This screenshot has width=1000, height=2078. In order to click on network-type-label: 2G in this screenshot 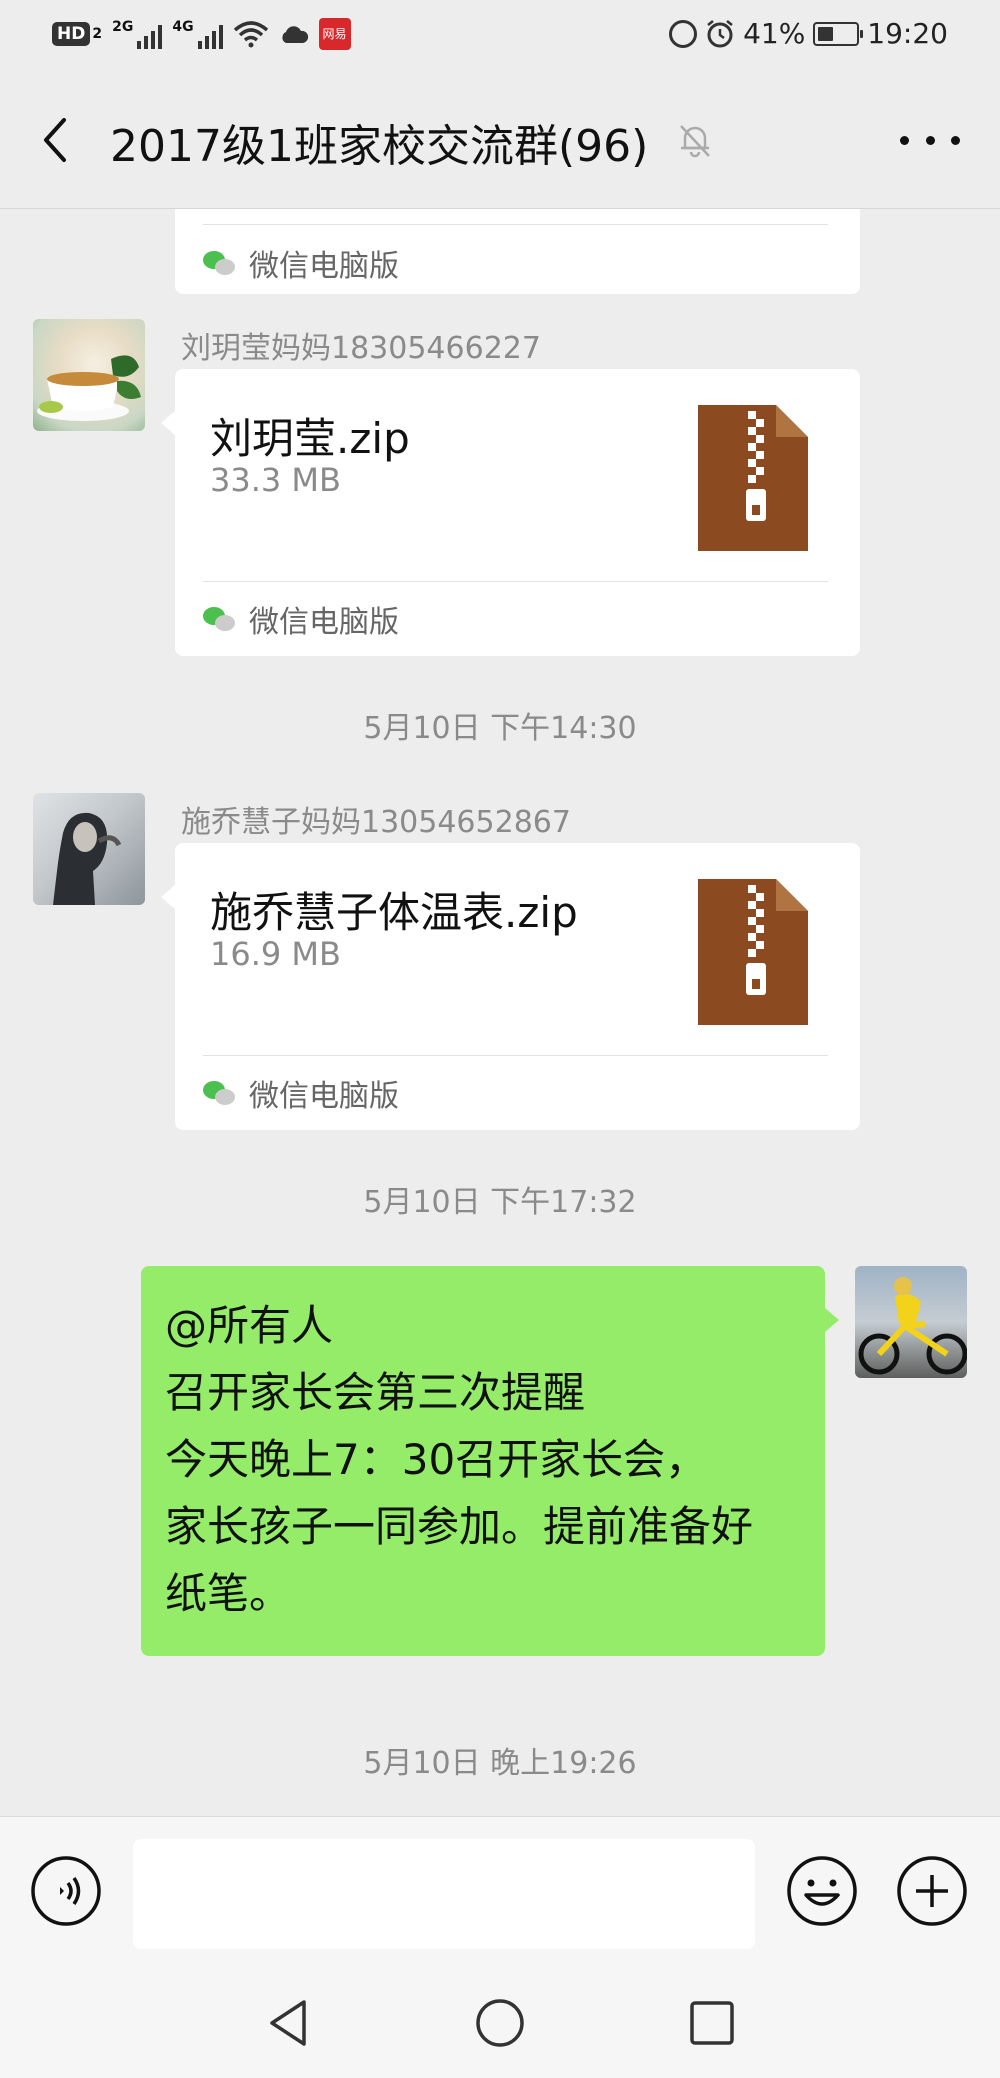, I will do `click(123, 27)`.